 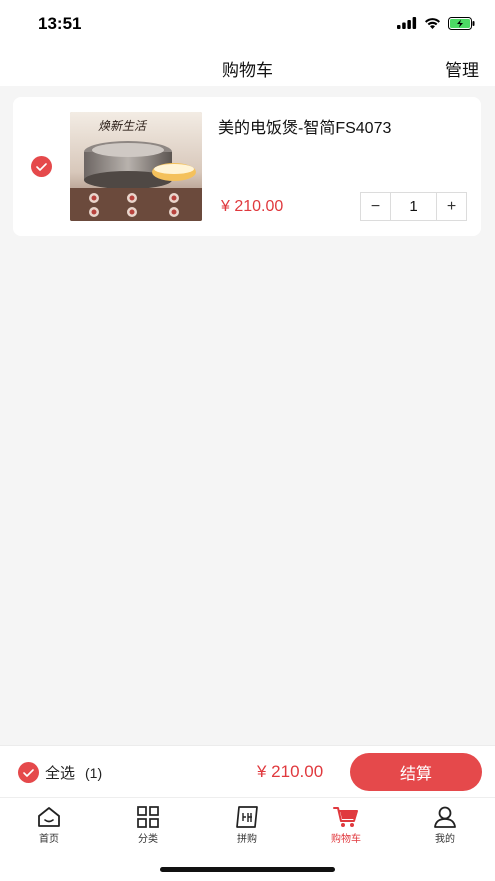 I want to click on checkout-button: 结算, so click(x=416, y=772).